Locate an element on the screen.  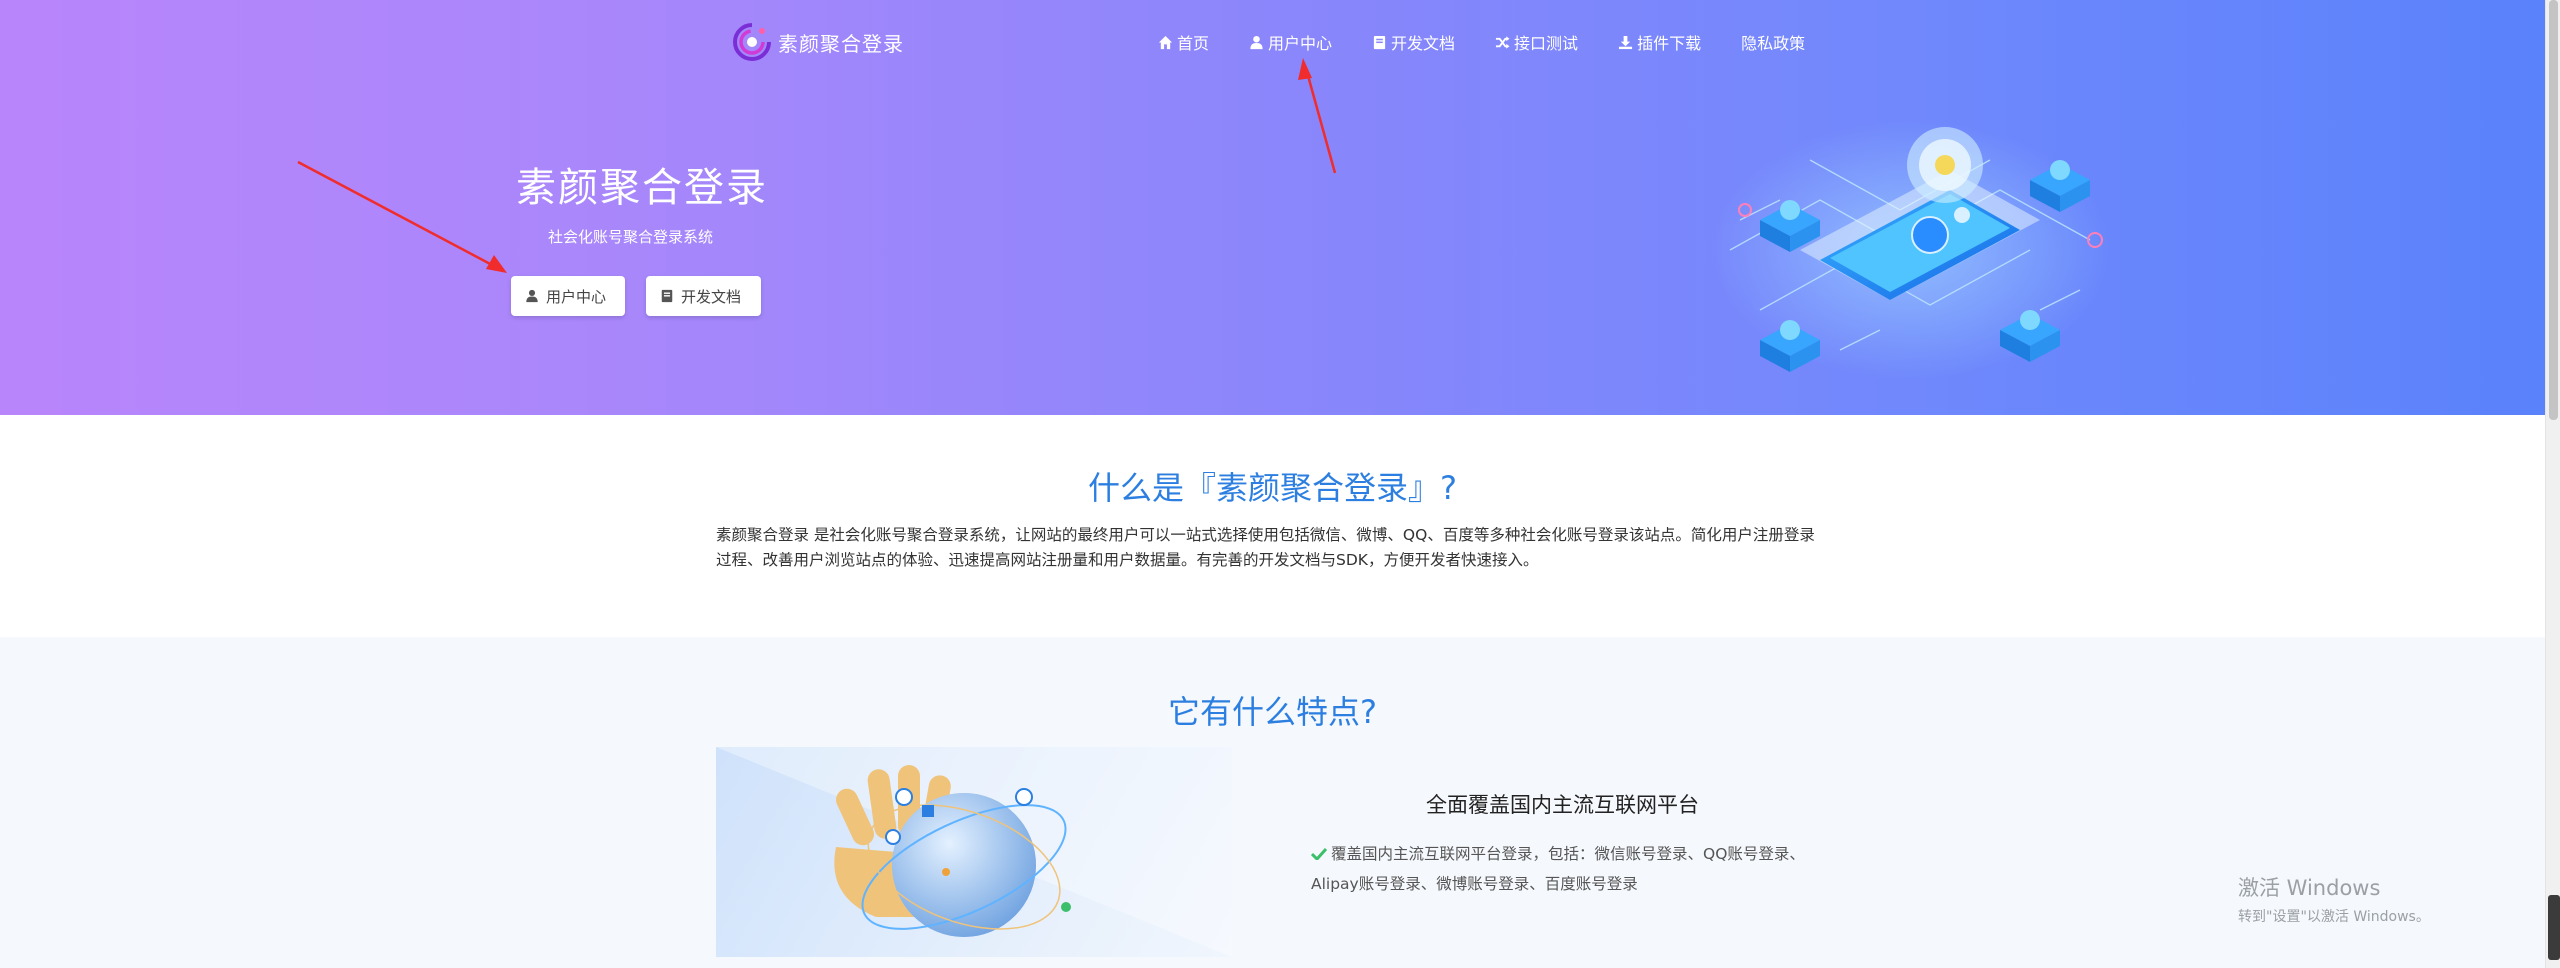
nav-home-label: 首页 is located at coordinates (1193, 43).